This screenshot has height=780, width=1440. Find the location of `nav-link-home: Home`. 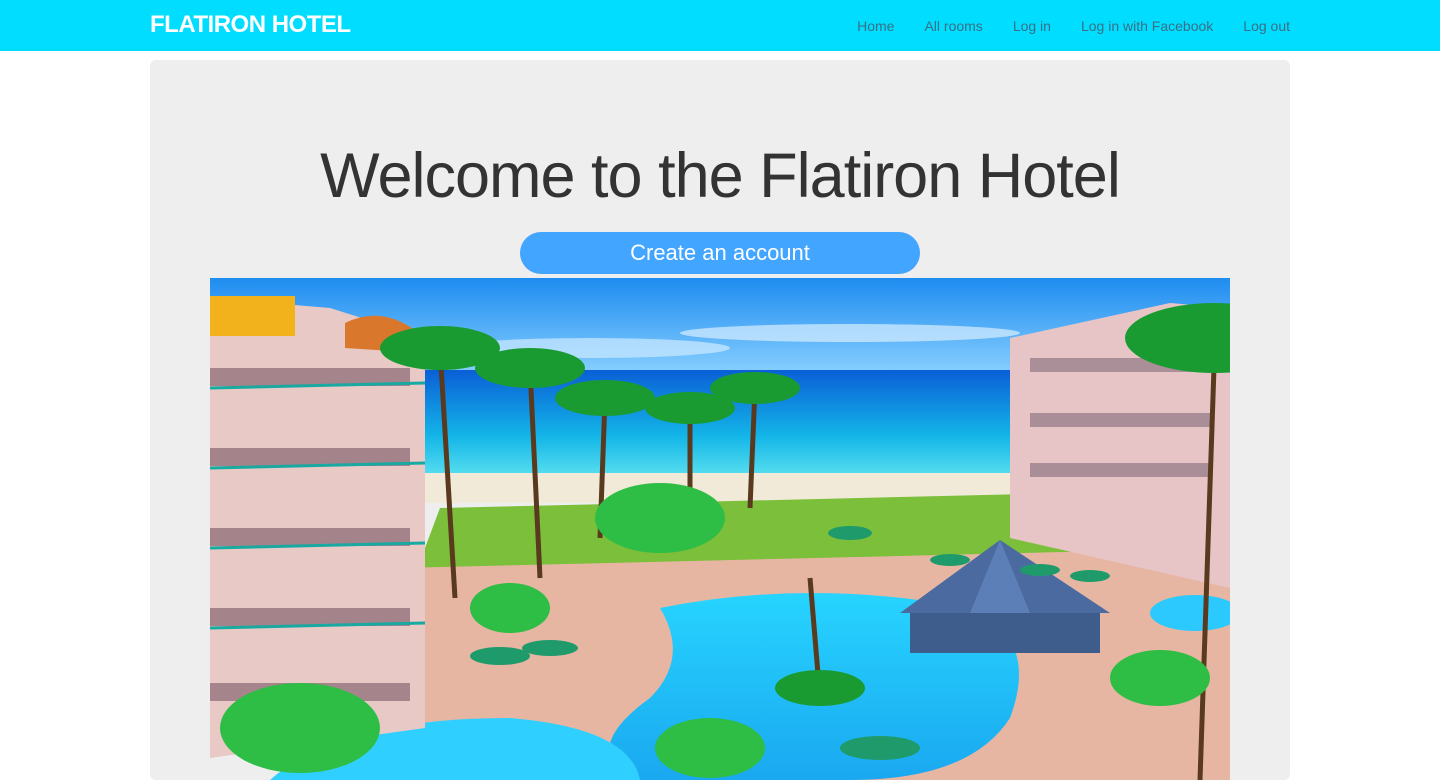

nav-link-home: Home is located at coordinates (875, 26).